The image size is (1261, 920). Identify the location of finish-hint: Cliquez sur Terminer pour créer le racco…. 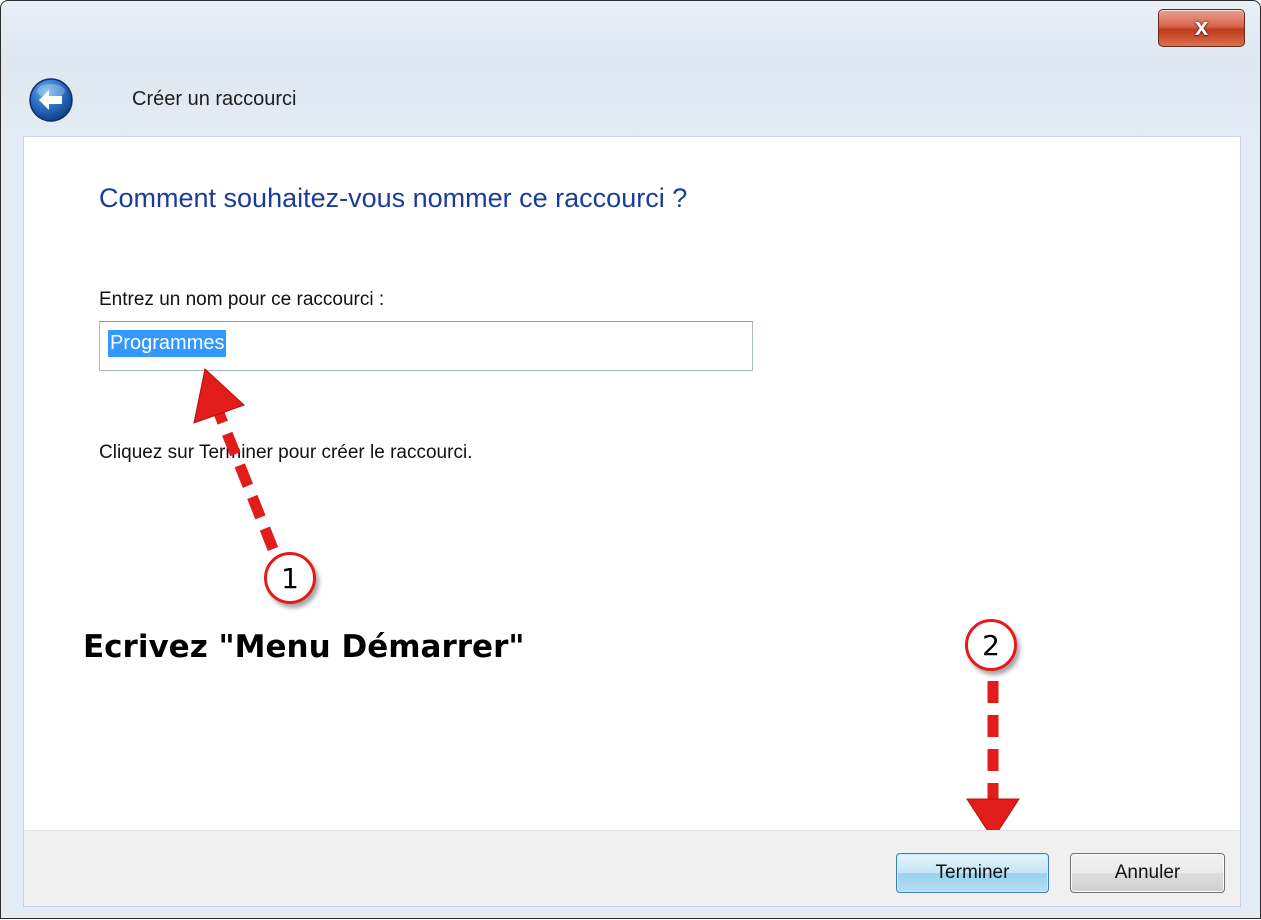
(286, 452).